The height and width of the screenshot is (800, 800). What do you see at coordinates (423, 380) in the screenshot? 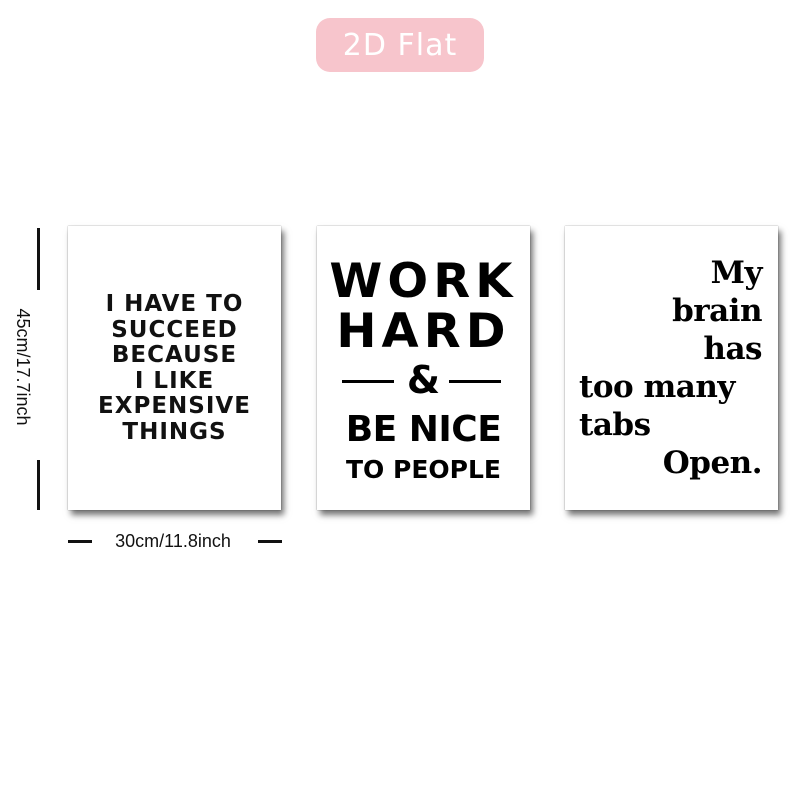
I see `poster-2-ampersand-row: &` at bounding box center [423, 380].